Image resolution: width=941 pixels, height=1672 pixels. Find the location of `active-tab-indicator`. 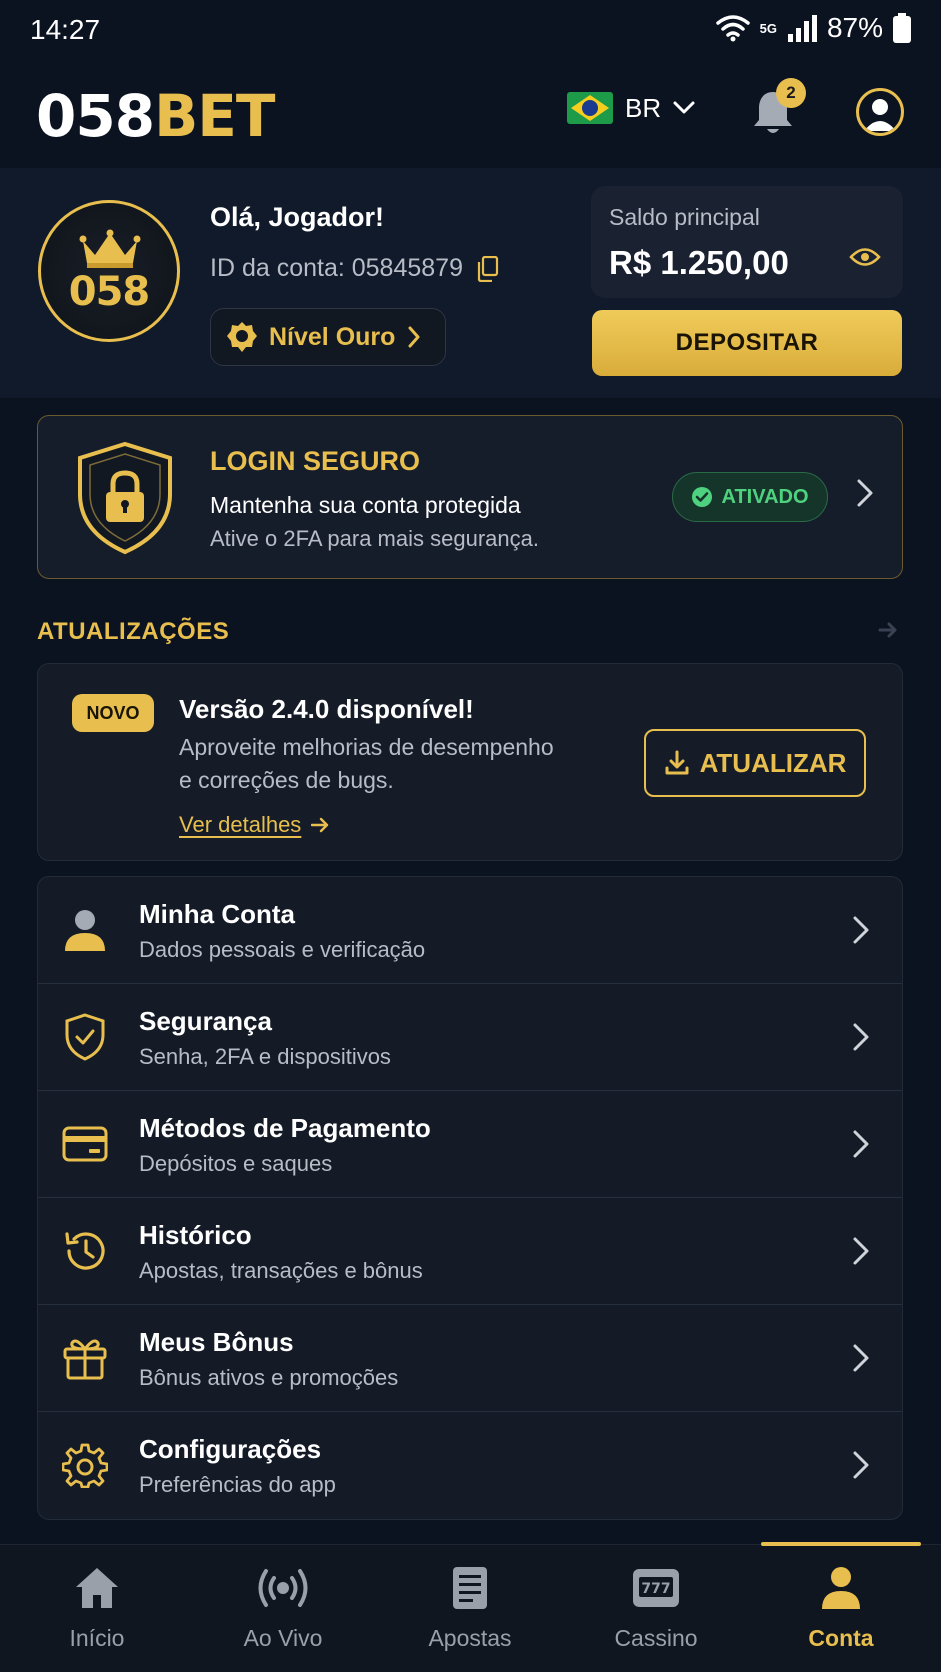

active-tab-indicator is located at coordinates (841, 1544).